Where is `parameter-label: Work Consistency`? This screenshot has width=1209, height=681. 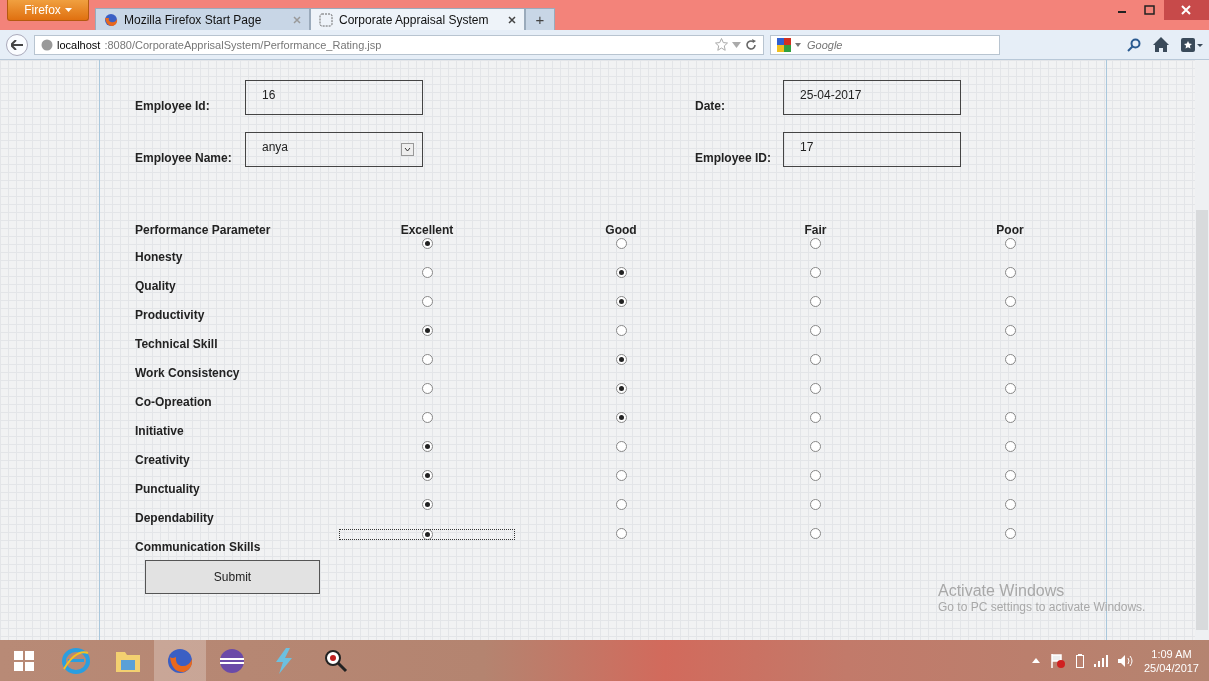 parameter-label: Work Consistency is located at coordinates (188, 373).